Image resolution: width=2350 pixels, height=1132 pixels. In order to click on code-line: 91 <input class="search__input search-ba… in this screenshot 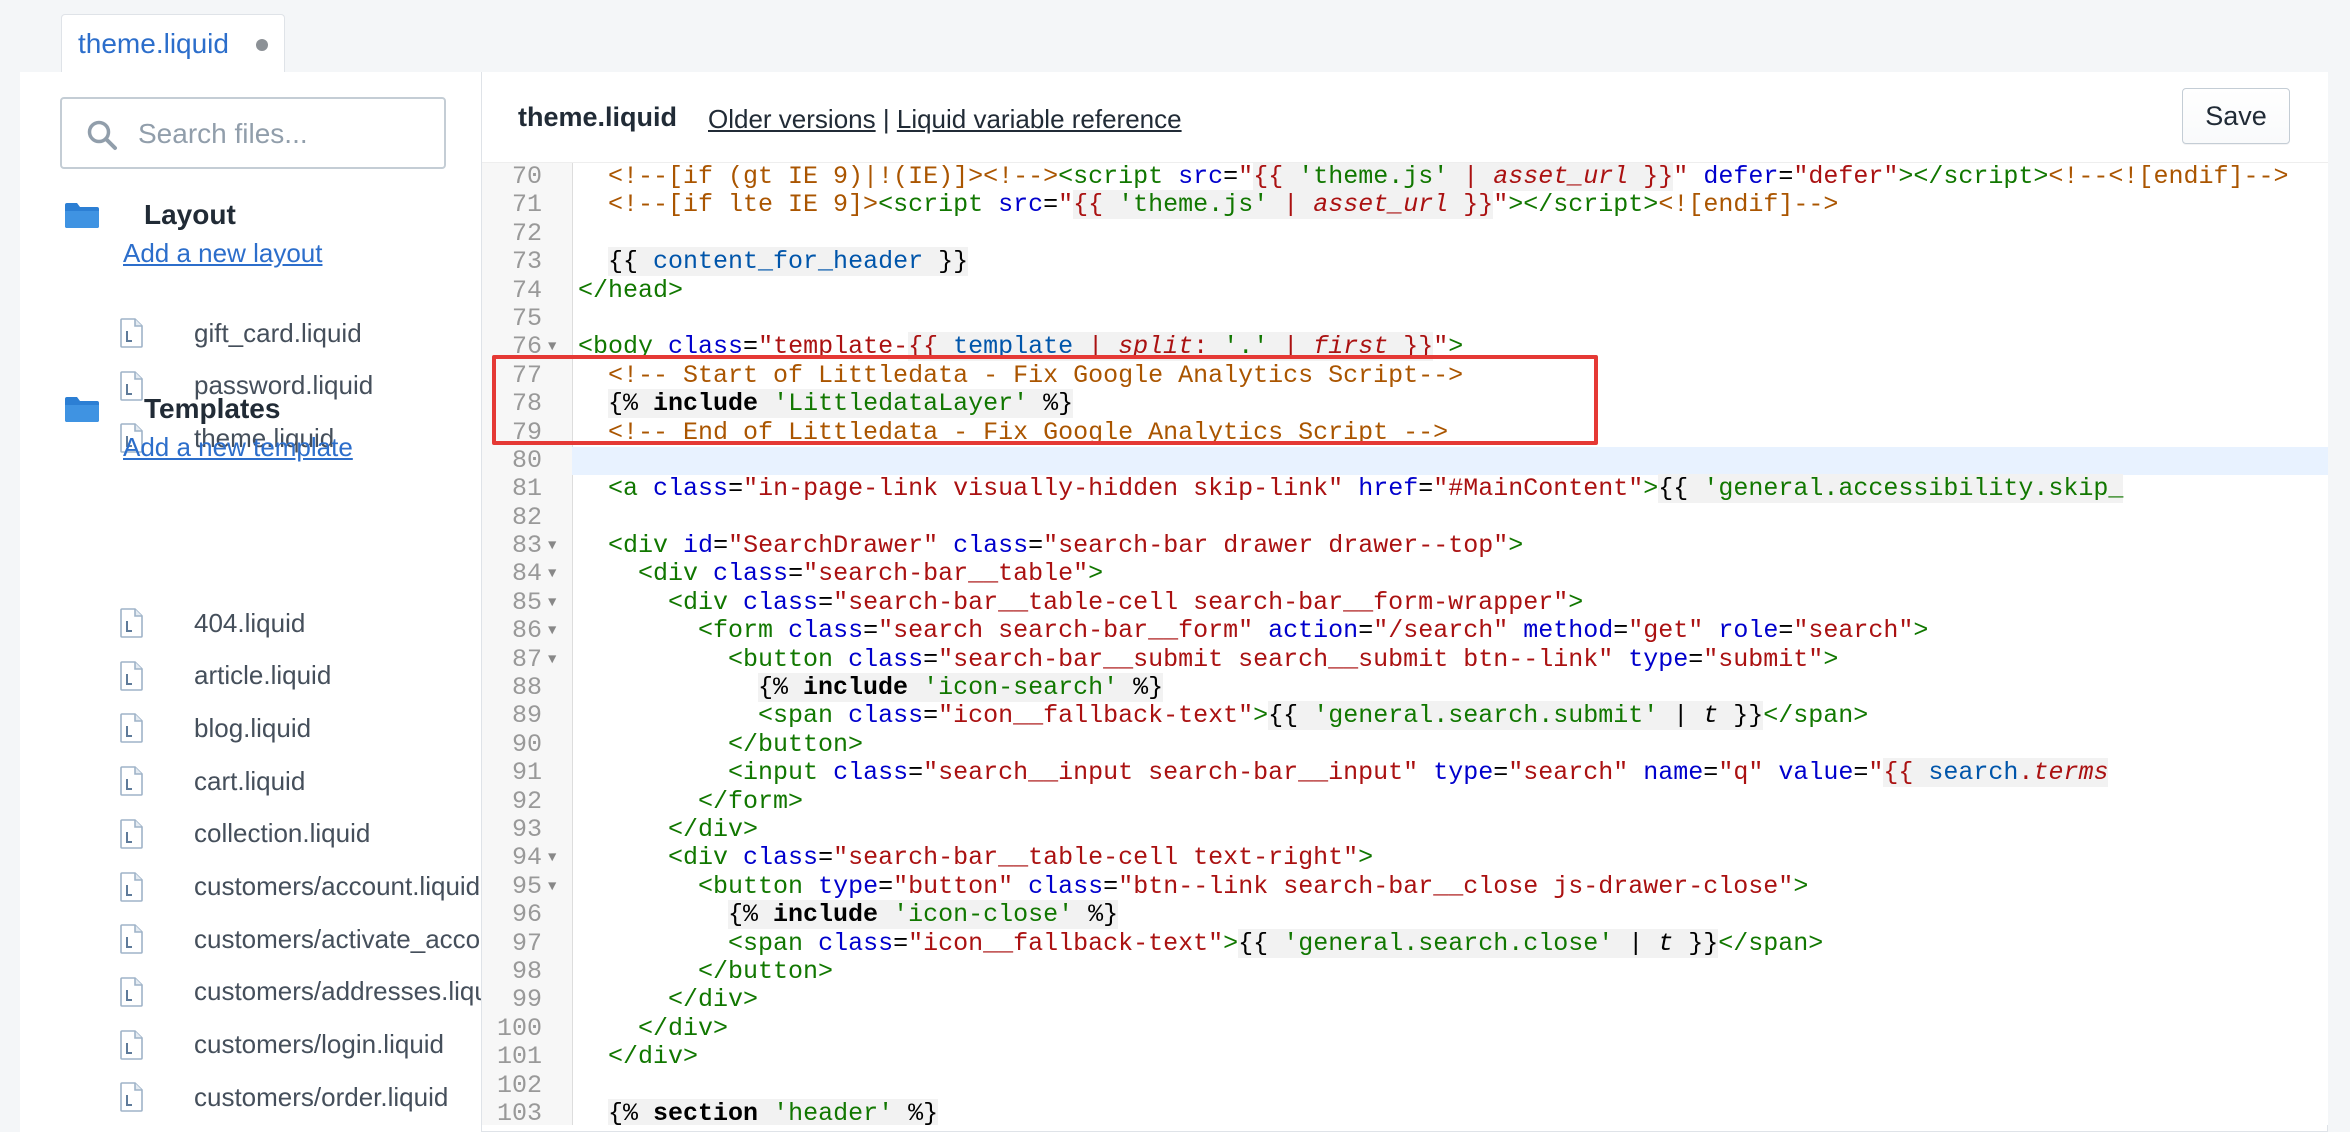, I will do `click(1405, 773)`.